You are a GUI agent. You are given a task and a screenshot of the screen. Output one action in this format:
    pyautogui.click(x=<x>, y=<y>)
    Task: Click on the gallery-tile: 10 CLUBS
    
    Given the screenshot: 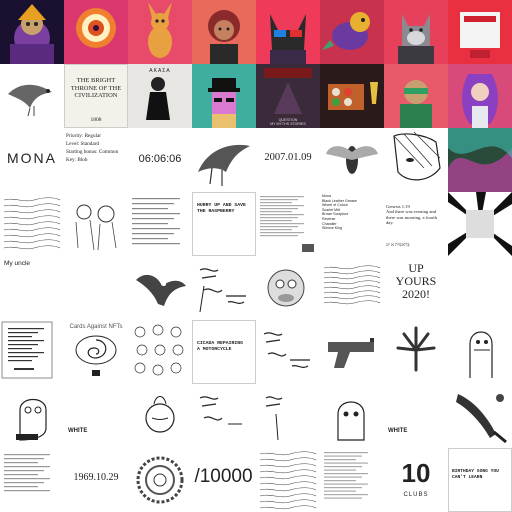 What is the action you would take?
    pyautogui.click(x=416, y=480)
    